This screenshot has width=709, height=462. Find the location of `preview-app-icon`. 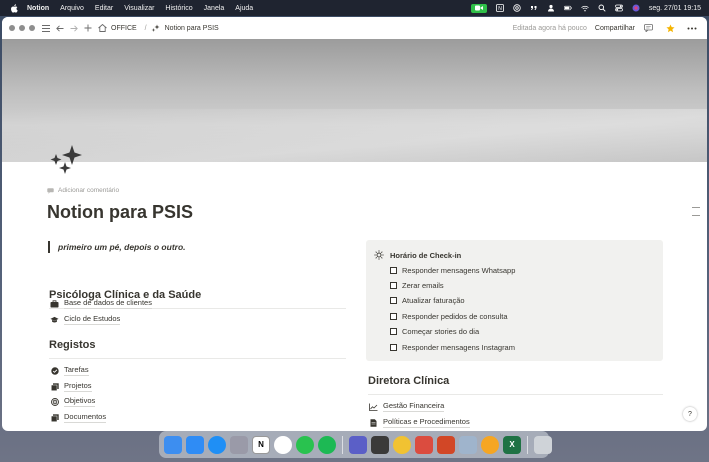

preview-app-icon is located at coordinates (468, 444).